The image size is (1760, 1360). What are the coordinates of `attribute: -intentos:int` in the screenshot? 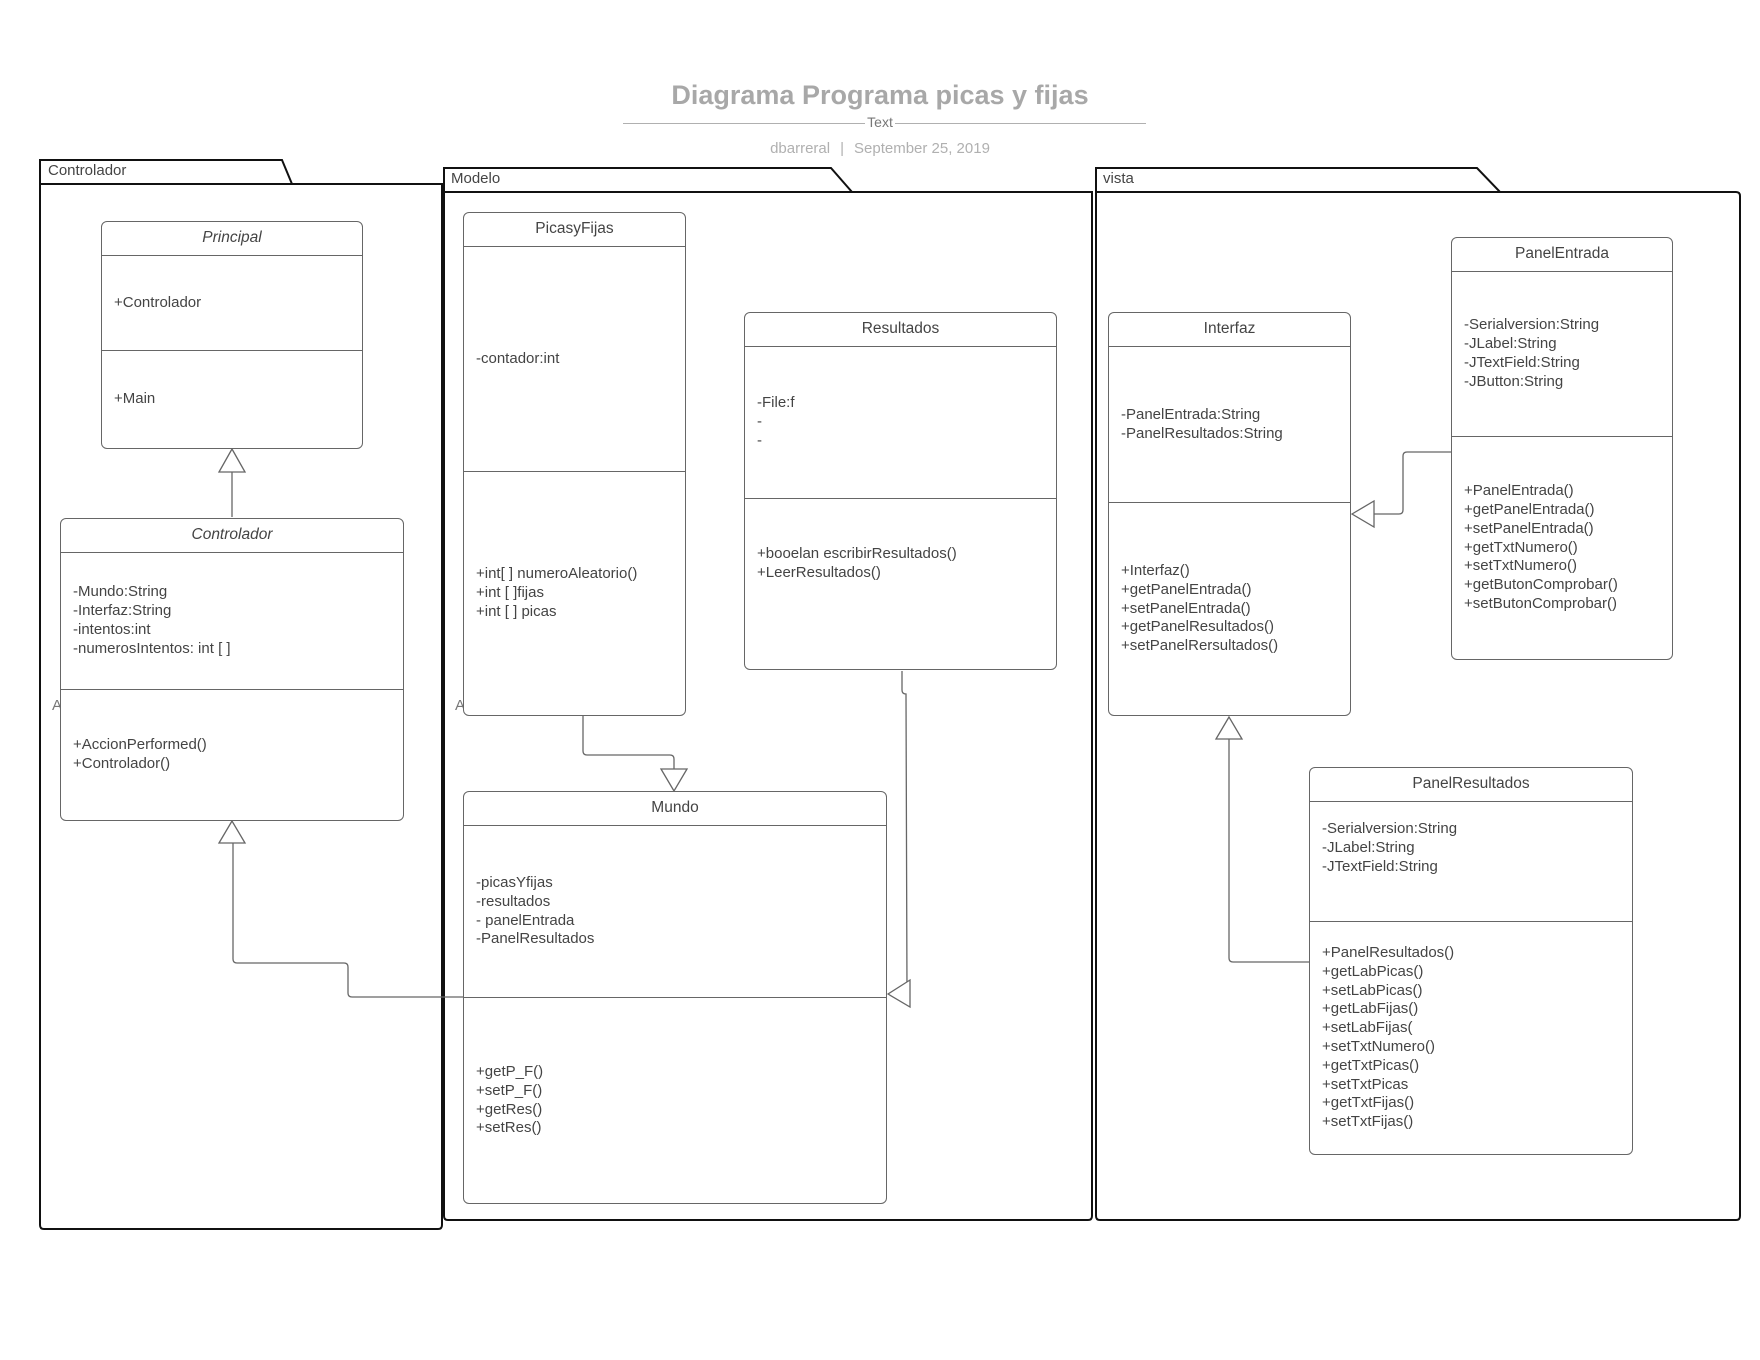 It's located at (112, 629).